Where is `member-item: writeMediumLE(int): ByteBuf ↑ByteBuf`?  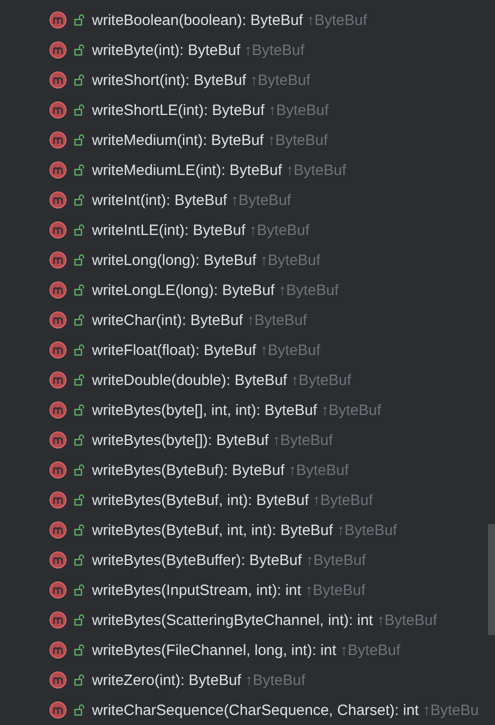
member-item: writeMediumLE(int): ByteBuf ↑ByteBuf is located at coordinates (173, 170).